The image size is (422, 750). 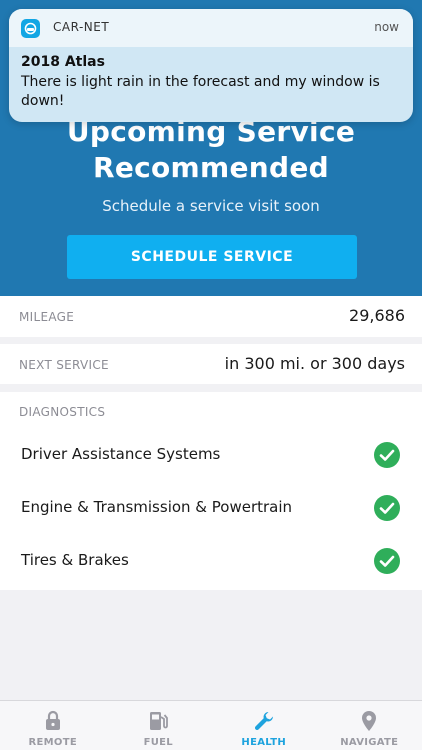 I want to click on diagnostic-item-tires-brakes: Tires & Brakes, so click(x=211, y=562).